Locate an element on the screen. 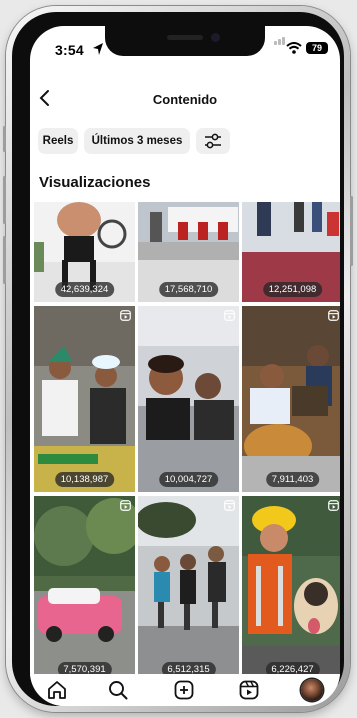  view-count: 10,004,727 is located at coordinates (188, 479).